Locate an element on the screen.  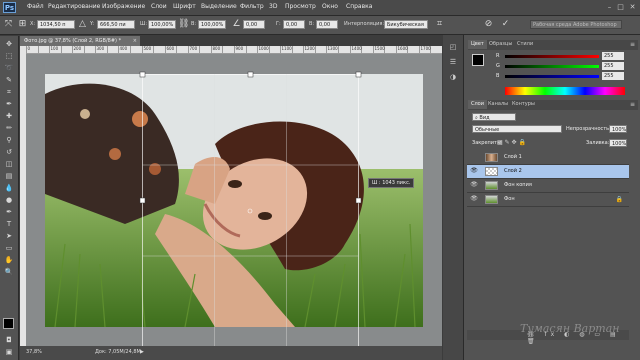
quick-select-tool-icon: ✎ is located at coordinates (9, 80).